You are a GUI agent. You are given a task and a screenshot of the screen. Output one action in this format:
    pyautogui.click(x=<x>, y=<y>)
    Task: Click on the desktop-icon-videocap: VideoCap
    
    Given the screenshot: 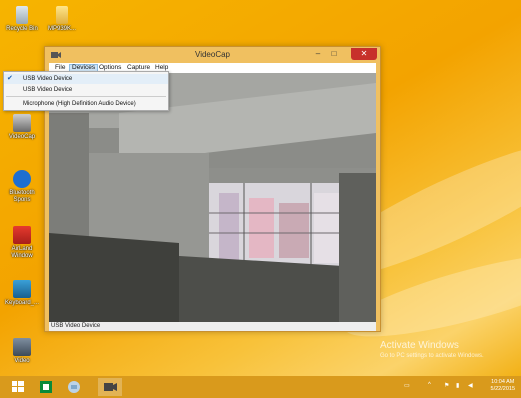 What is the action you would take?
    pyautogui.click(x=22, y=127)
    